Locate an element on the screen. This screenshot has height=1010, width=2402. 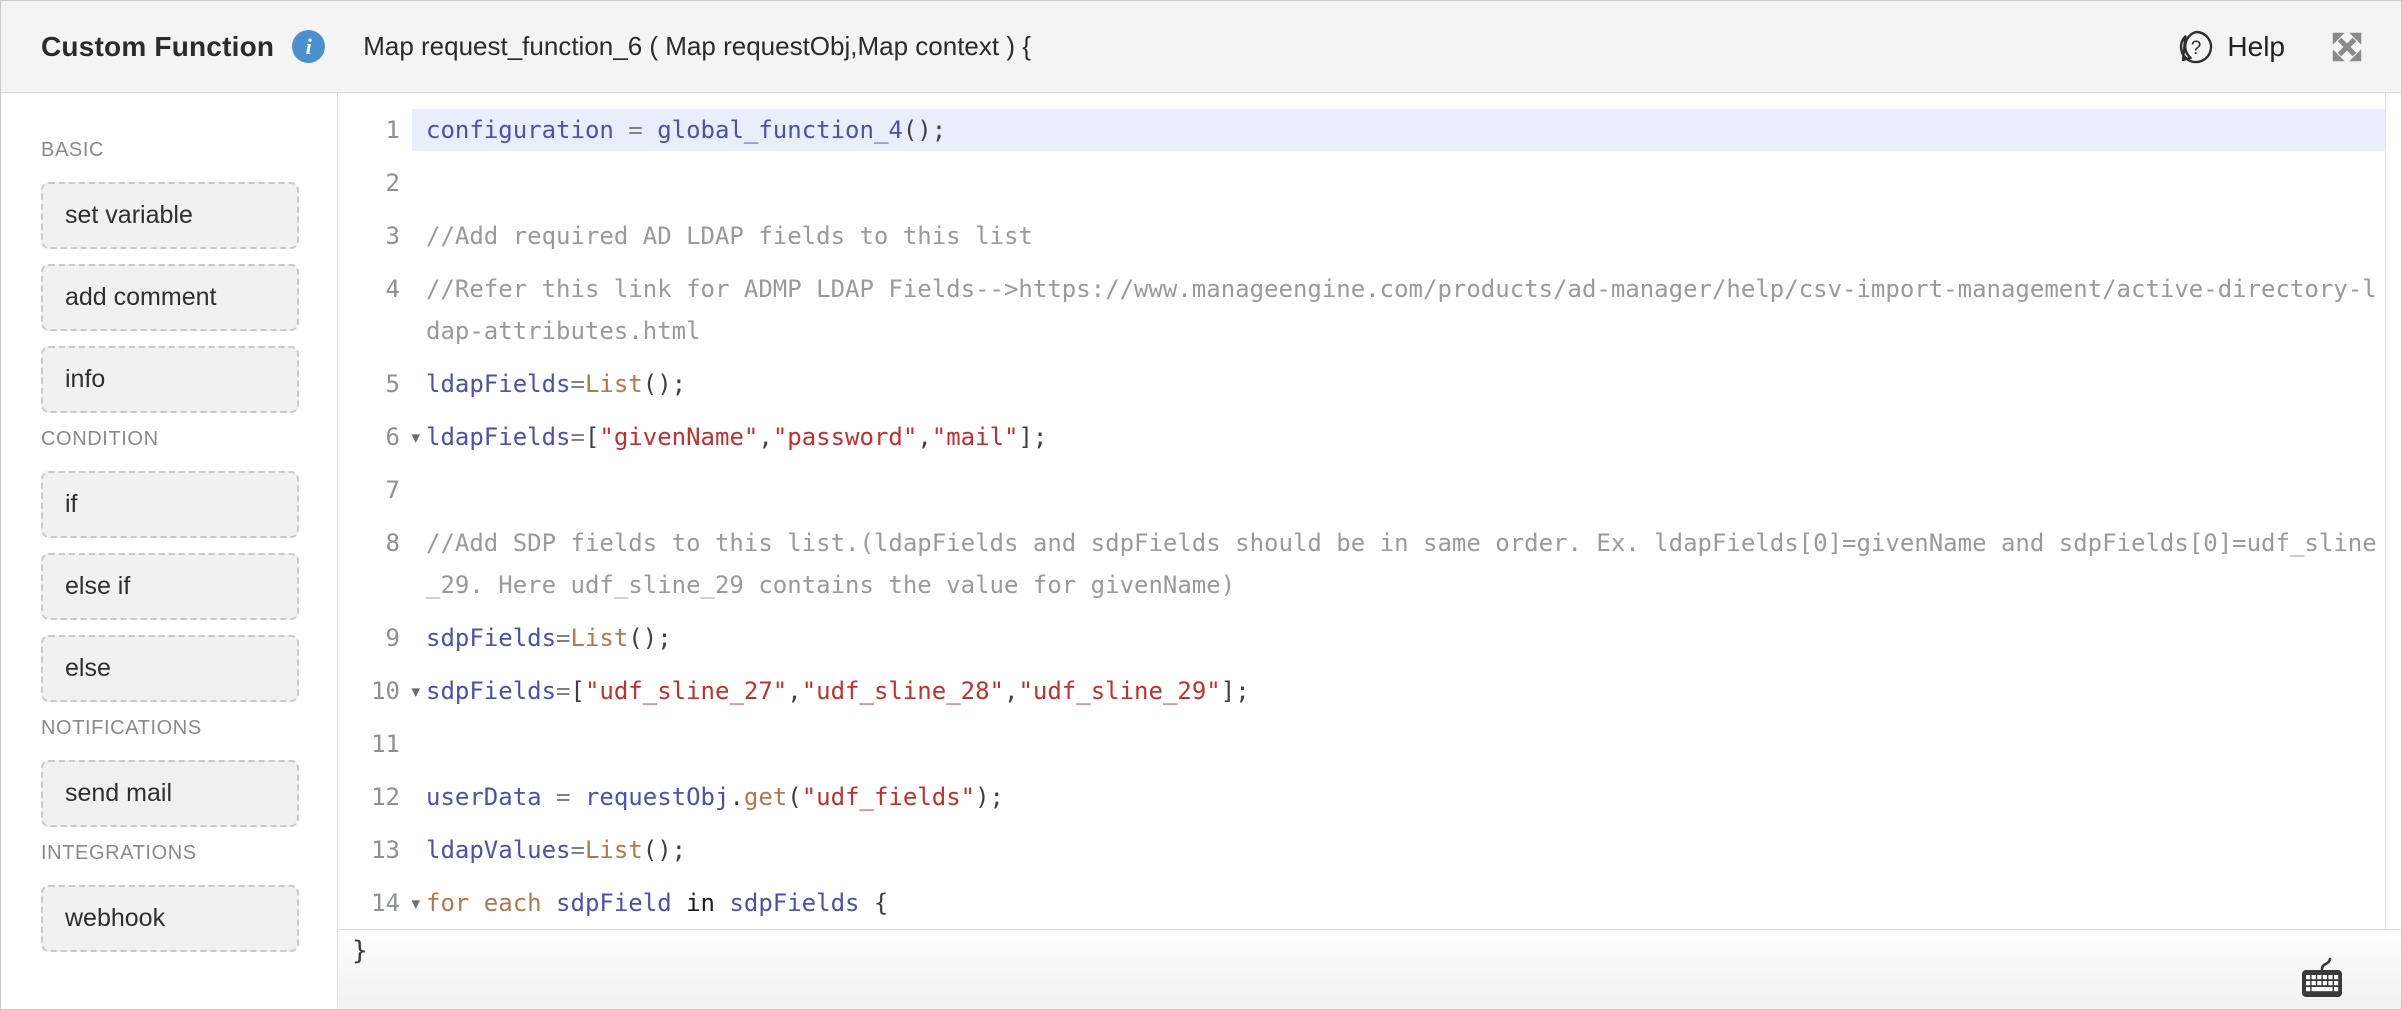
scrollbar-track is located at coordinates (2393, 551).